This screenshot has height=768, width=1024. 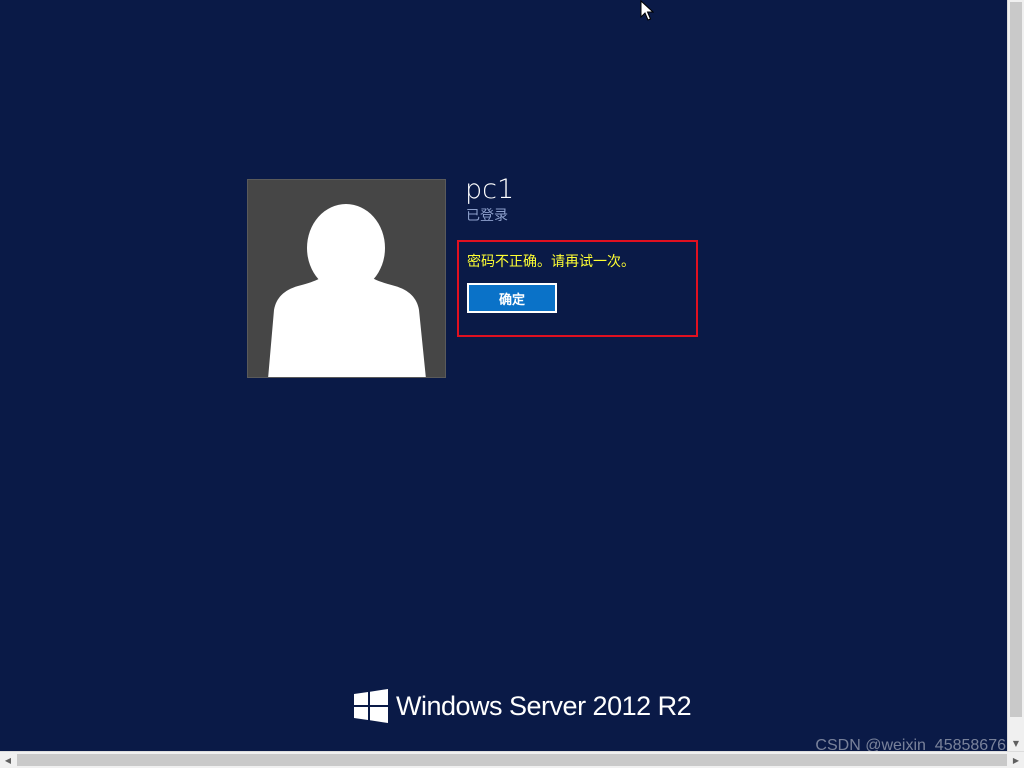 I want to click on product-branding: Windows Server 2012 R2, so click(x=523, y=706).